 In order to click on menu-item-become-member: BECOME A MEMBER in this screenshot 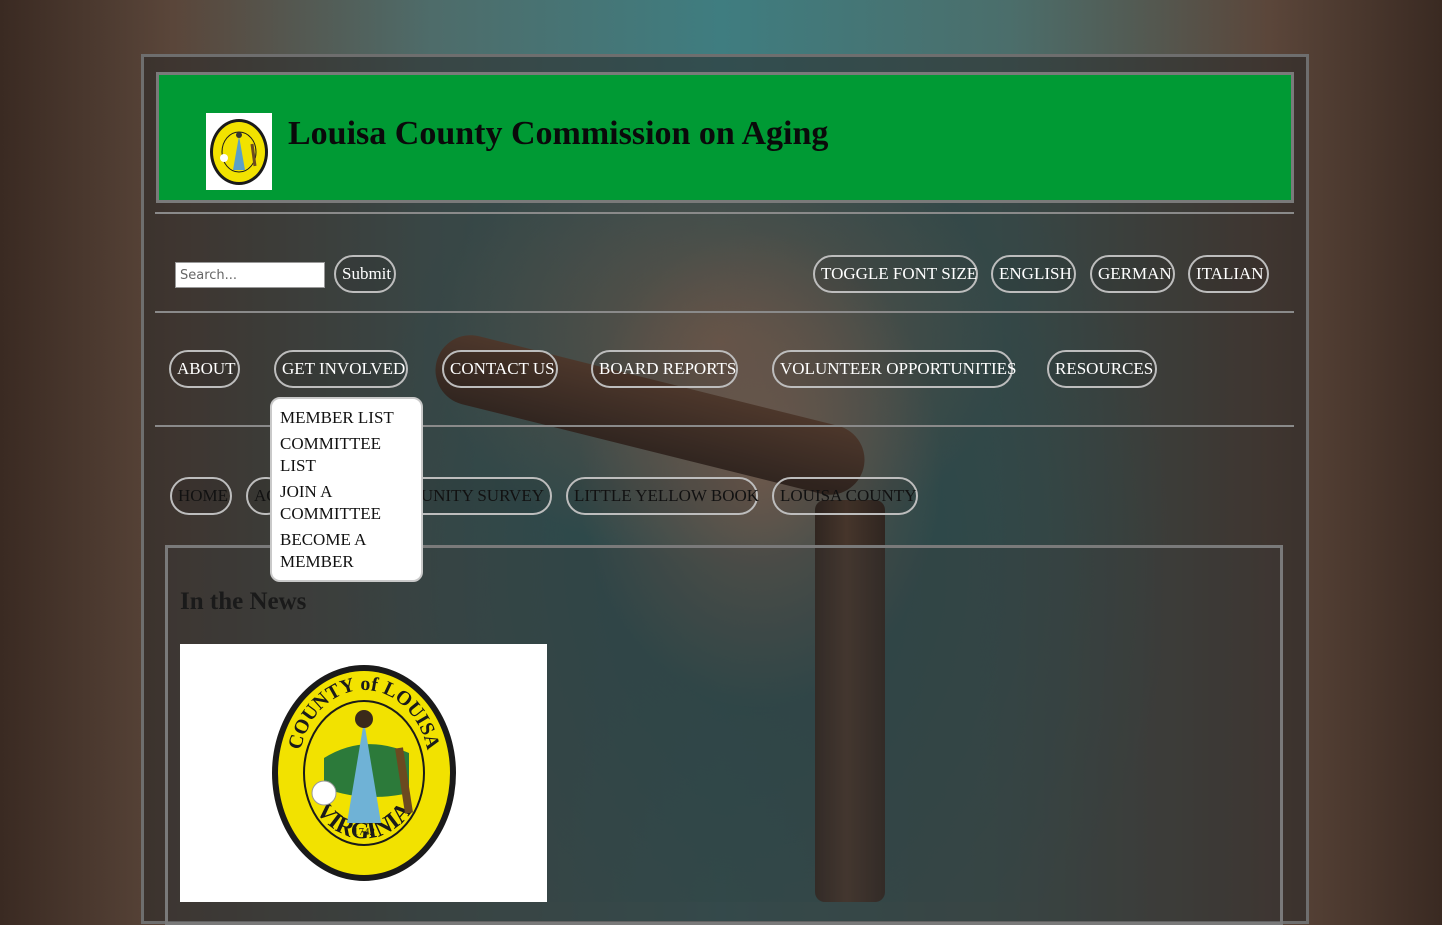, I will do `click(346, 551)`.